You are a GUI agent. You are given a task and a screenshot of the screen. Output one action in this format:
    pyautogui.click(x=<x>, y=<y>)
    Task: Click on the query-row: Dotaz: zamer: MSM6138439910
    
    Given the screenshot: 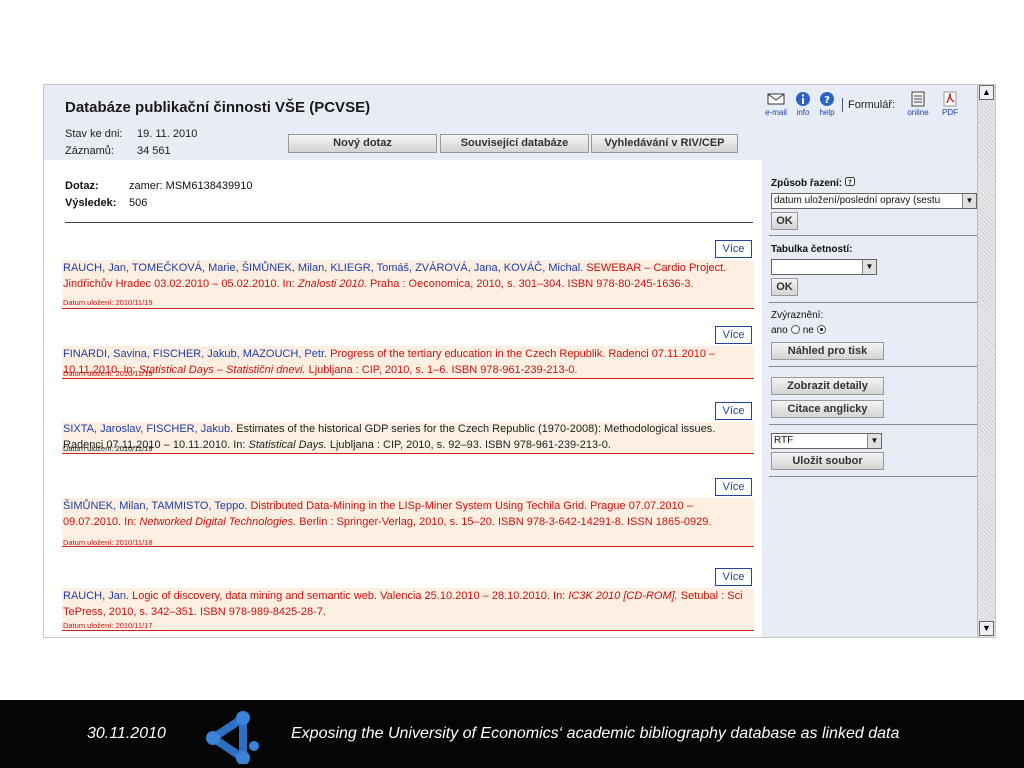 What is the action you would take?
    pyautogui.click(x=159, y=188)
    